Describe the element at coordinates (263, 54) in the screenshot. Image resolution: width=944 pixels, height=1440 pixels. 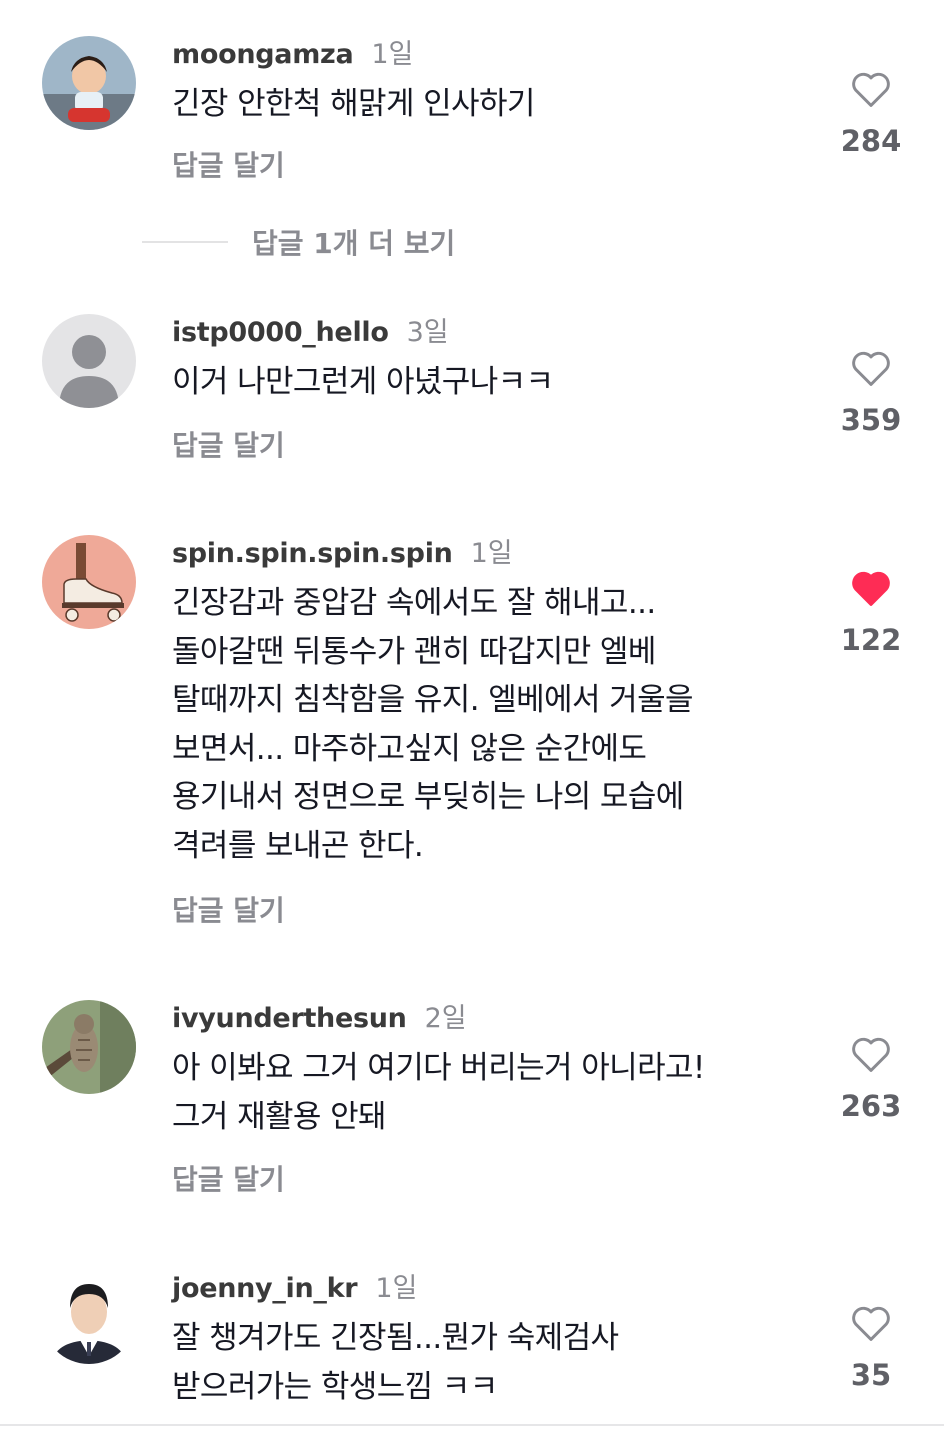
I see `username: moongamza` at that location.